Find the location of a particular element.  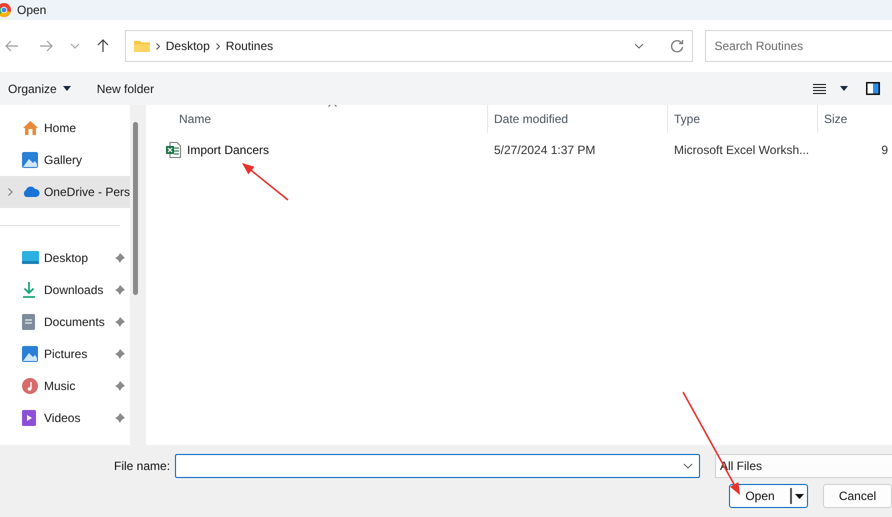

cloud-icon is located at coordinates (31, 192).